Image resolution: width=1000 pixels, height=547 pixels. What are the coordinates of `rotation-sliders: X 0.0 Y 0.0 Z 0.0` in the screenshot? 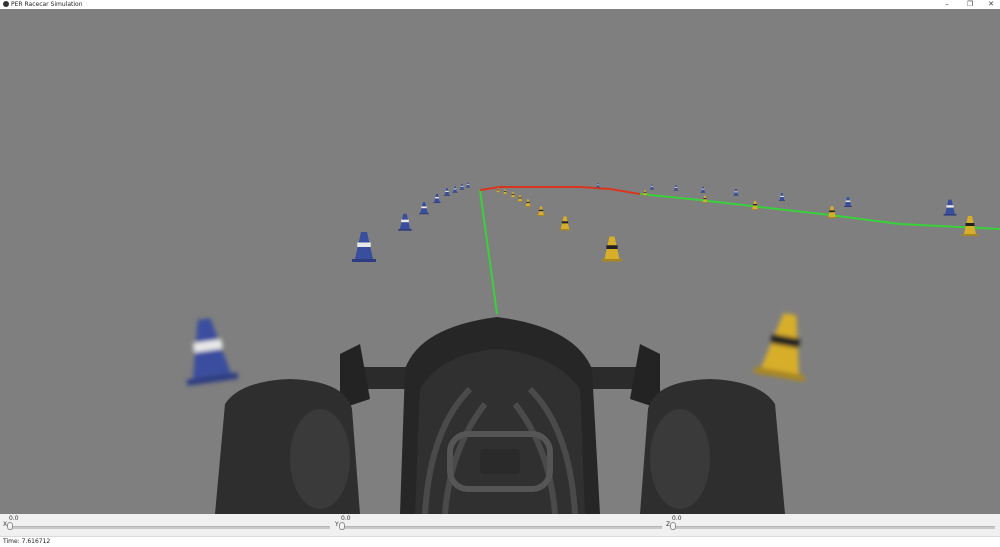 It's located at (500, 525).